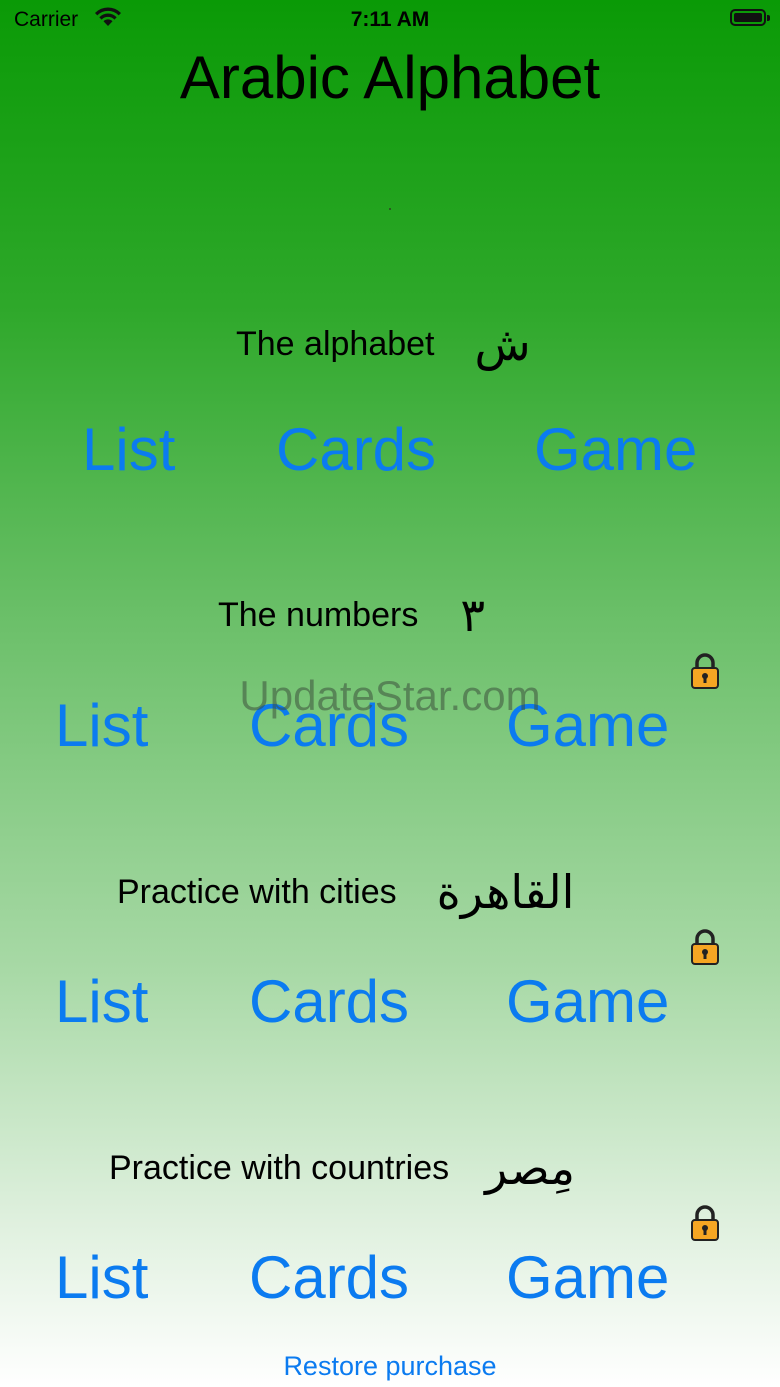 The width and height of the screenshot is (780, 1387). Describe the element at coordinates (257, 892) in the screenshot. I see `section-title: Practice with cities` at that location.